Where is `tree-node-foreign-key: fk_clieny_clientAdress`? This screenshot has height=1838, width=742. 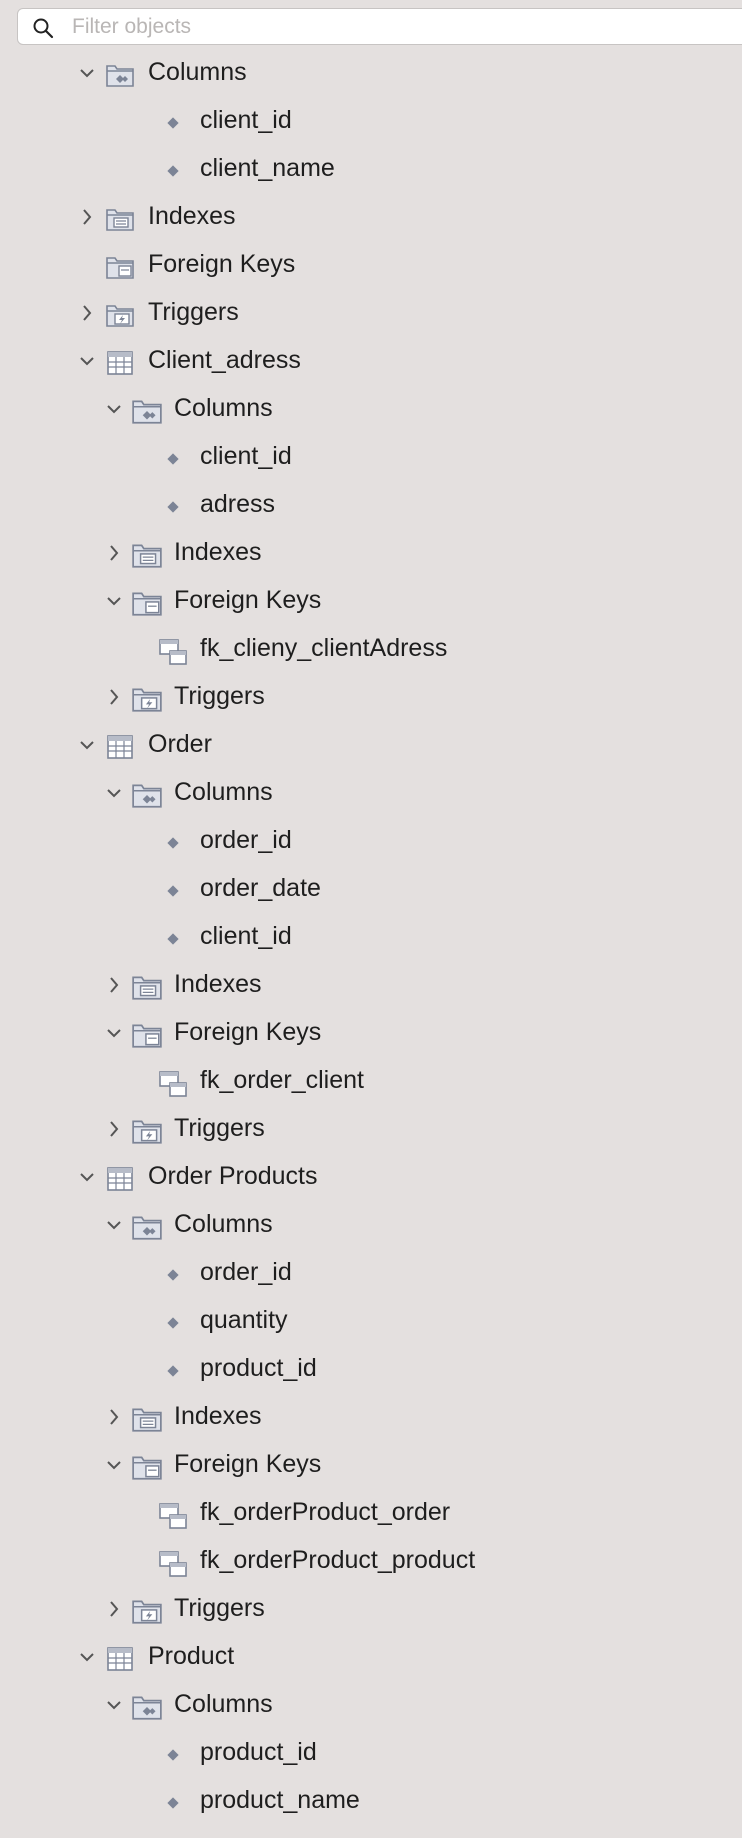 tree-node-foreign-key: fk_clieny_clientAdress is located at coordinates (371, 649).